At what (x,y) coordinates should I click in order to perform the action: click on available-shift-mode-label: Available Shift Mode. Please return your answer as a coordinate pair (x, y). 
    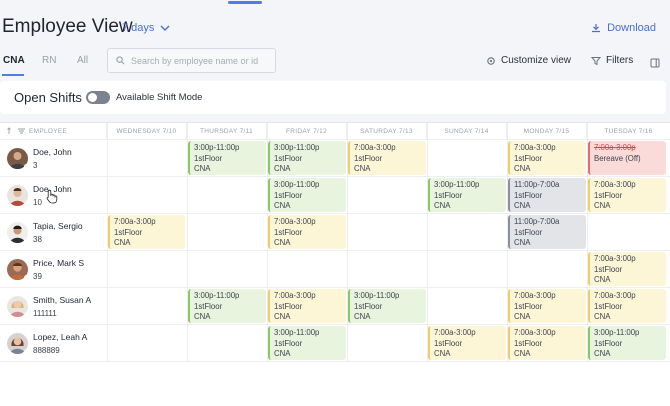
    Looking at the image, I should click on (159, 97).